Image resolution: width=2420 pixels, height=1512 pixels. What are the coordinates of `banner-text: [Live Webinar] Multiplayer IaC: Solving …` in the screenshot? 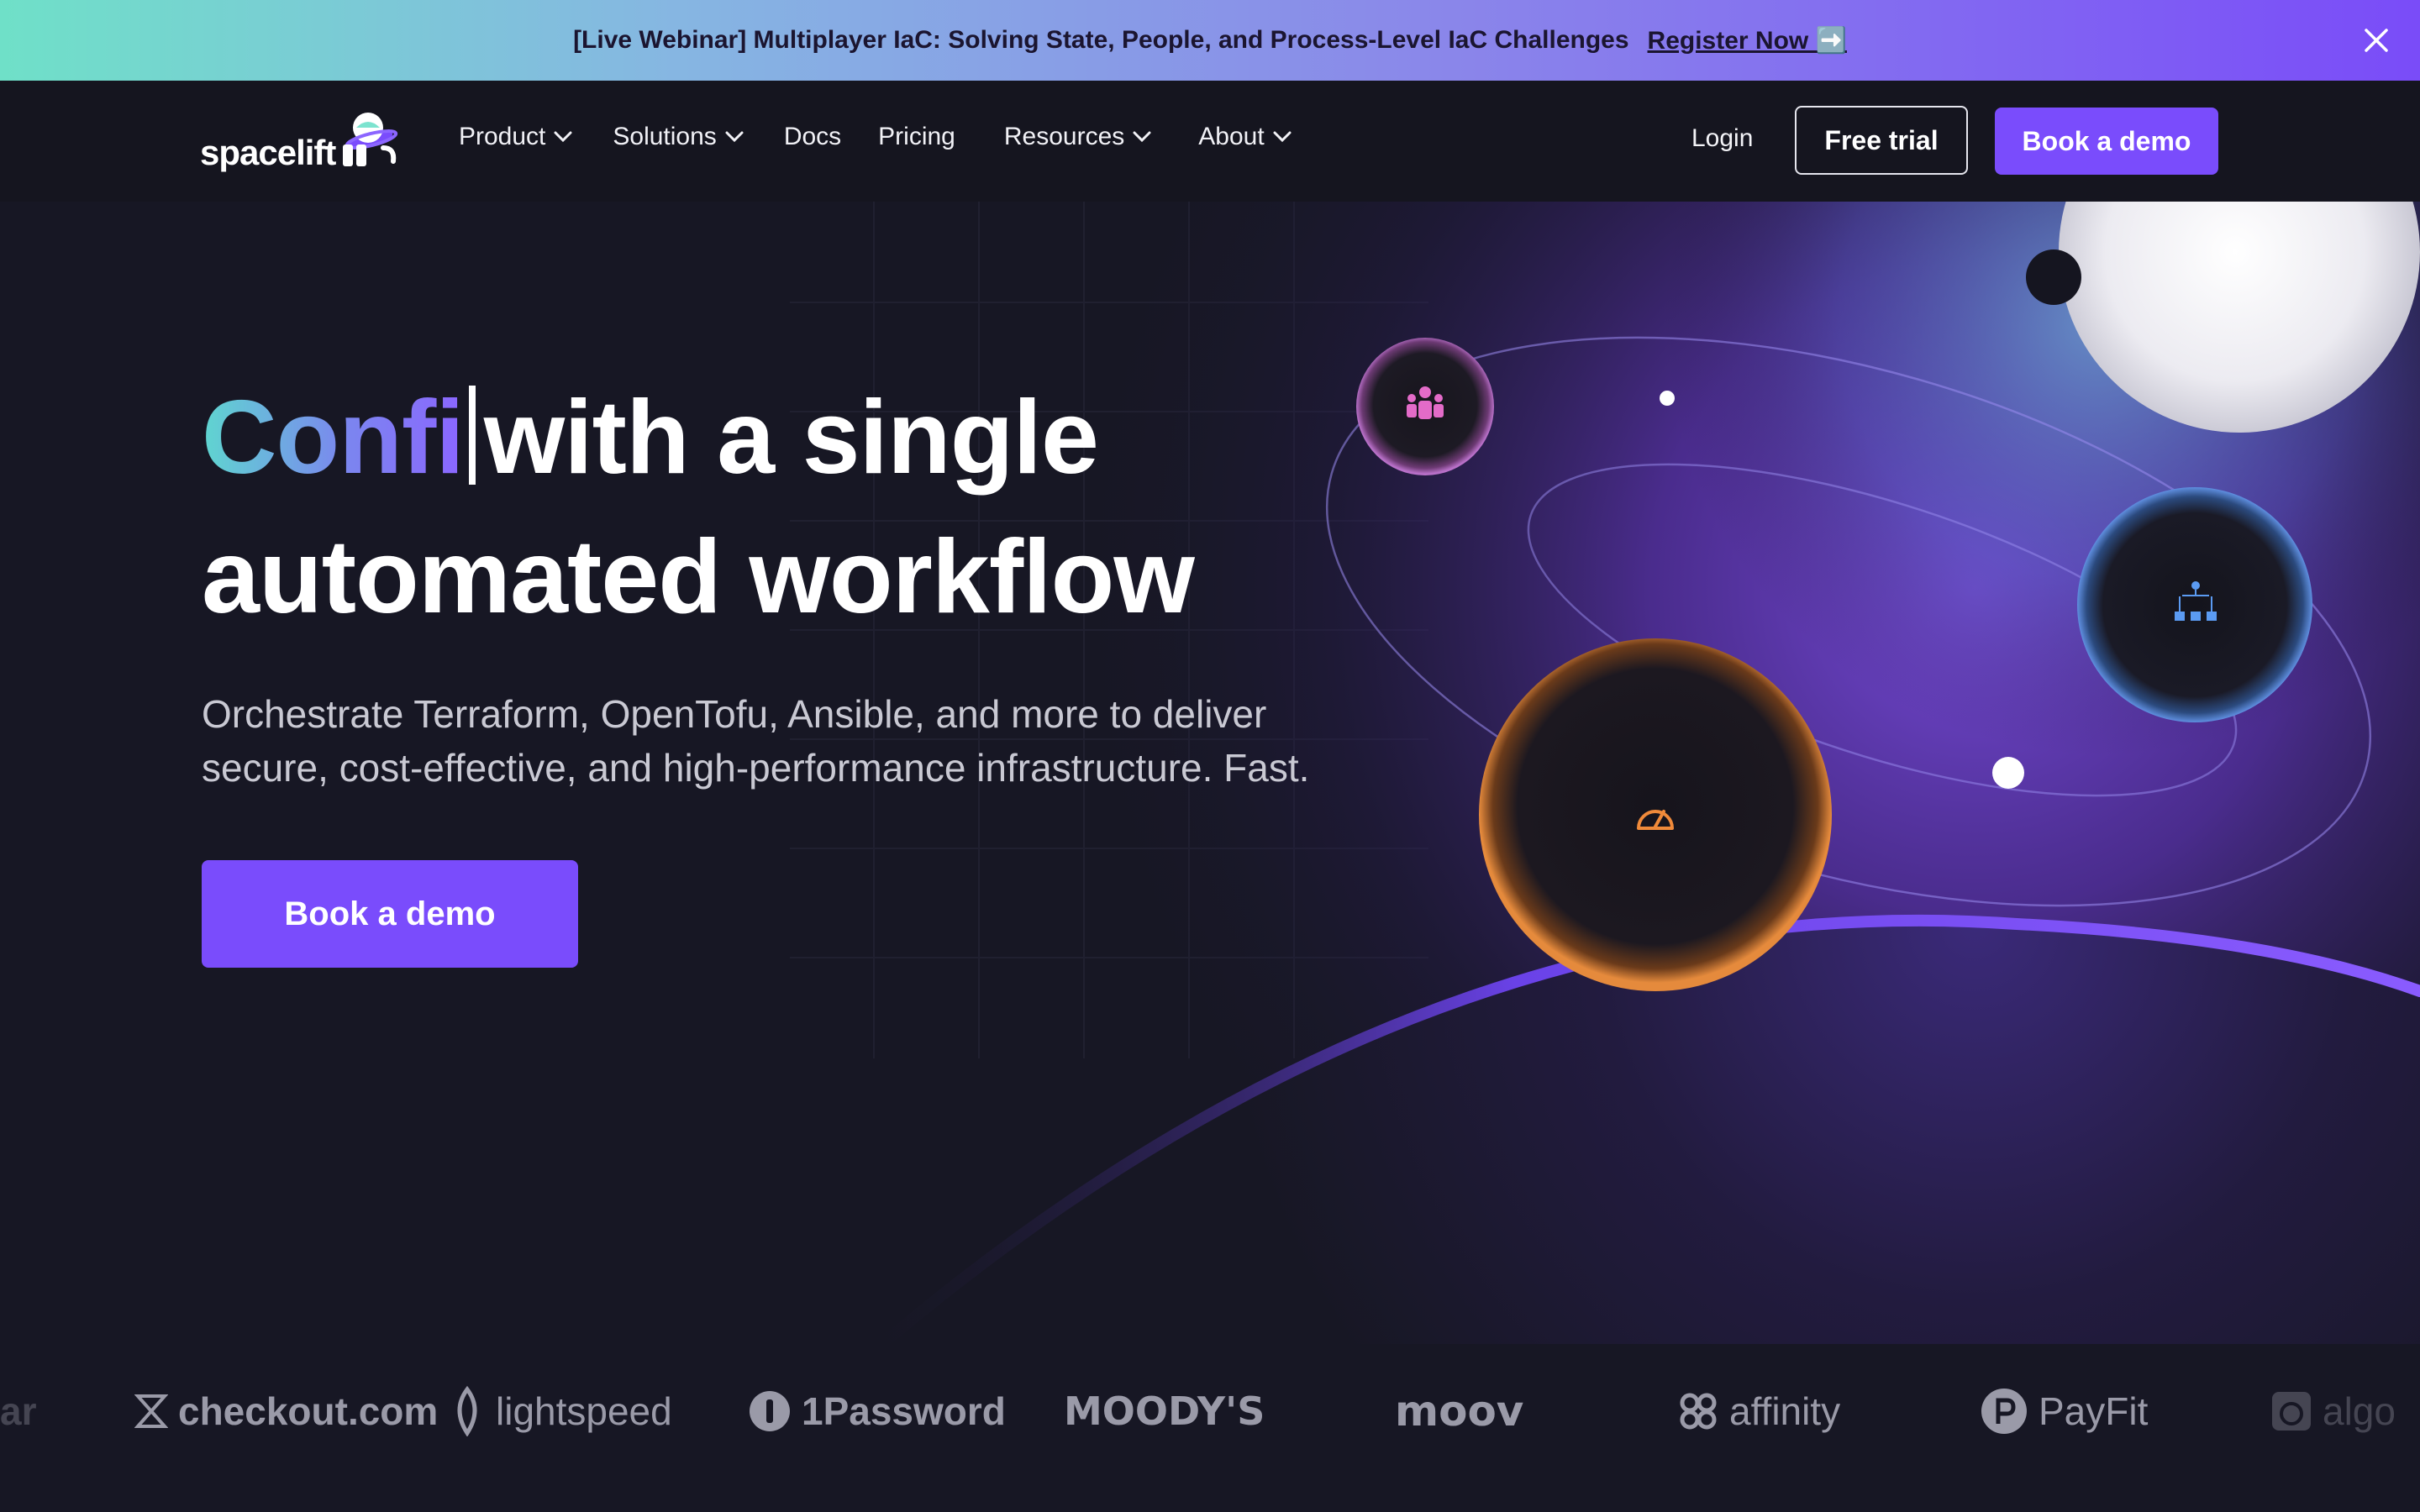 It's located at (1101, 40).